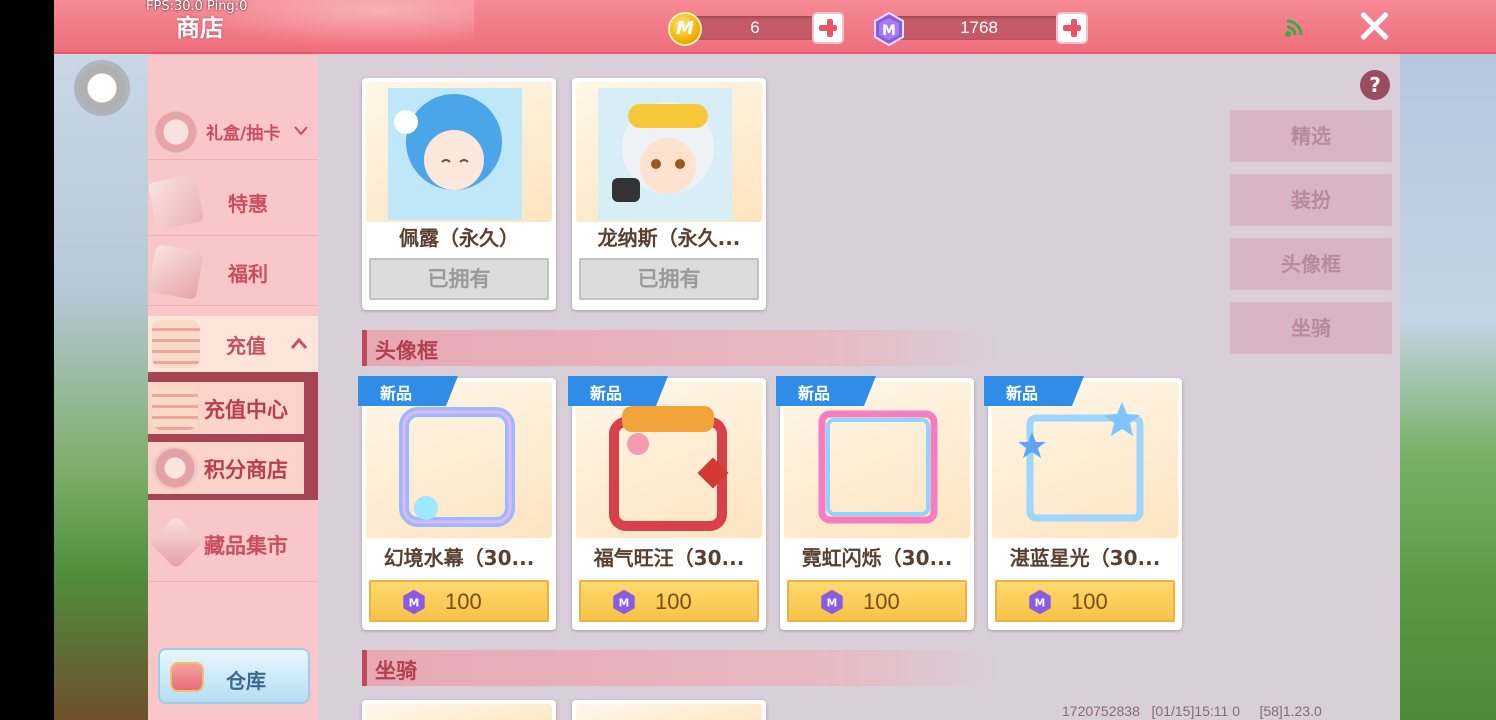  I want to click on submenu-item-label: 积分商店, so click(246, 470).